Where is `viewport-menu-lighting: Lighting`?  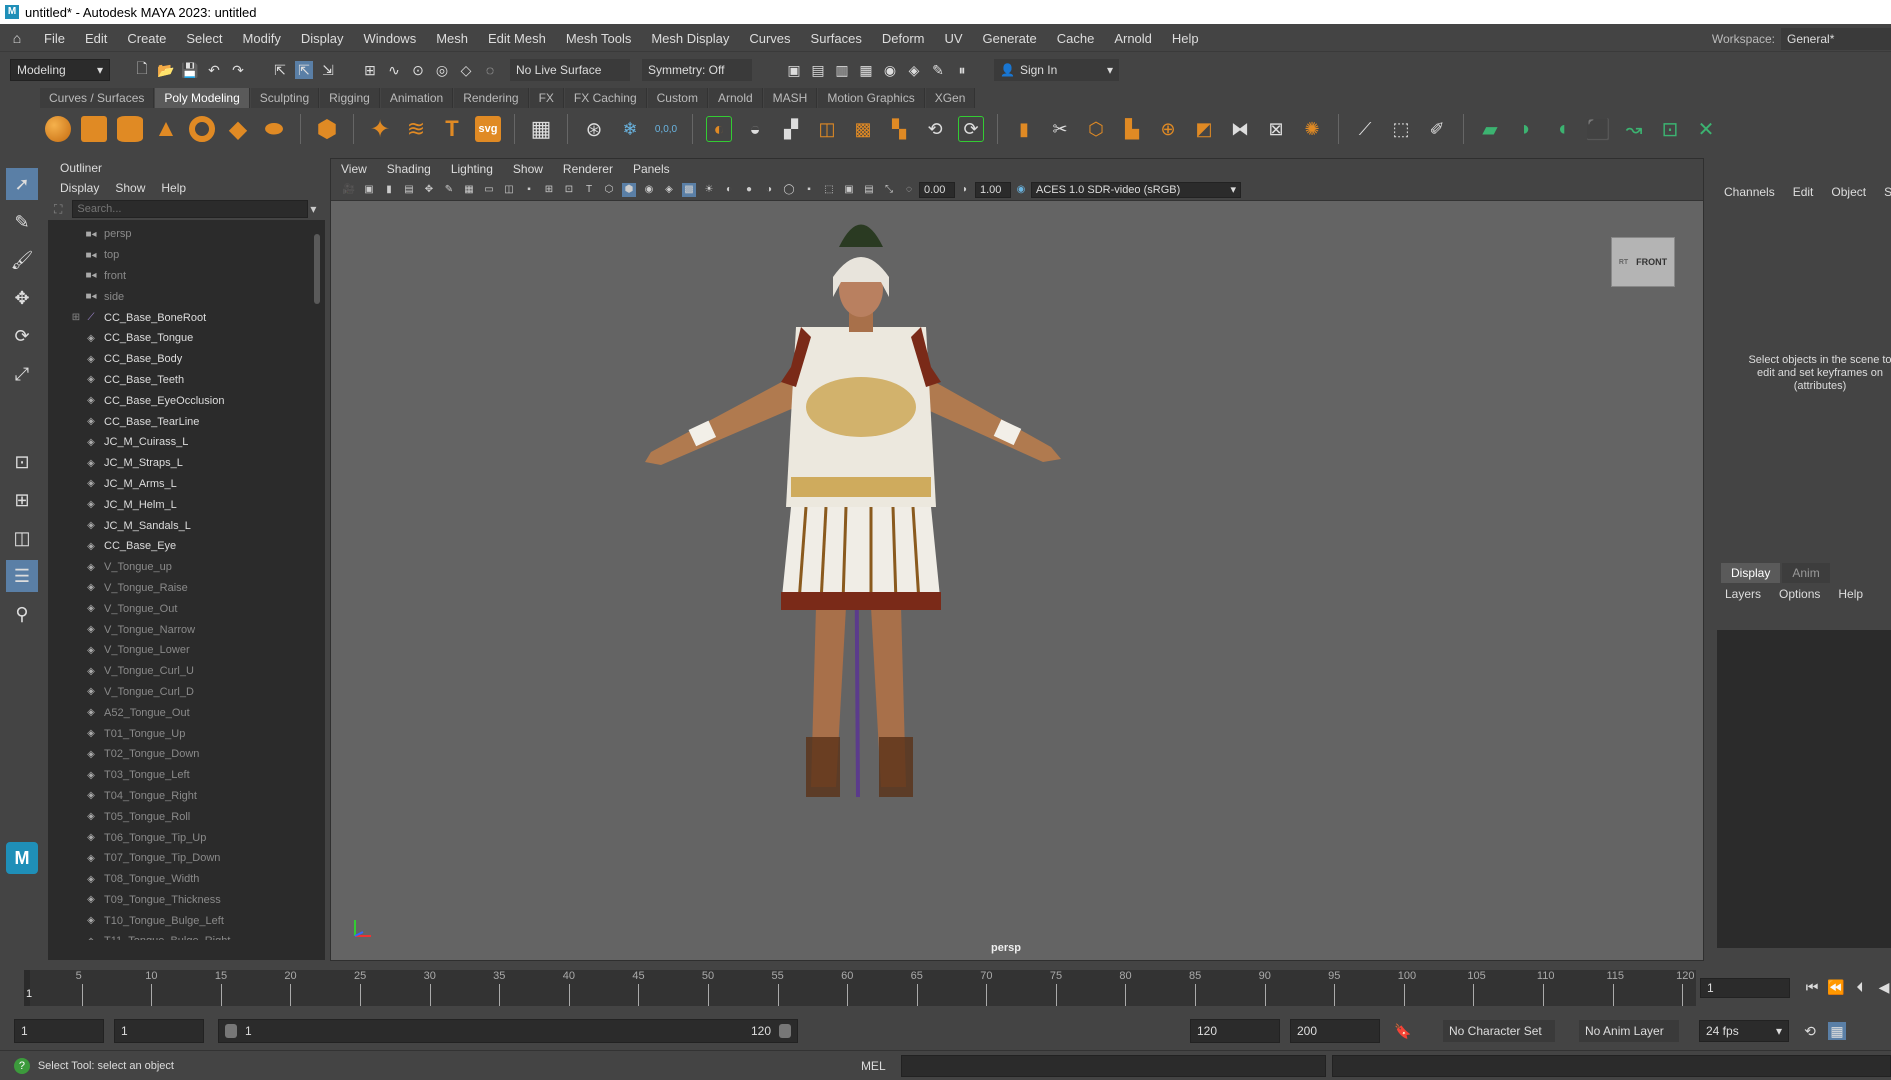
viewport-menu-lighting: Lighting is located at coordinates (472, 169).